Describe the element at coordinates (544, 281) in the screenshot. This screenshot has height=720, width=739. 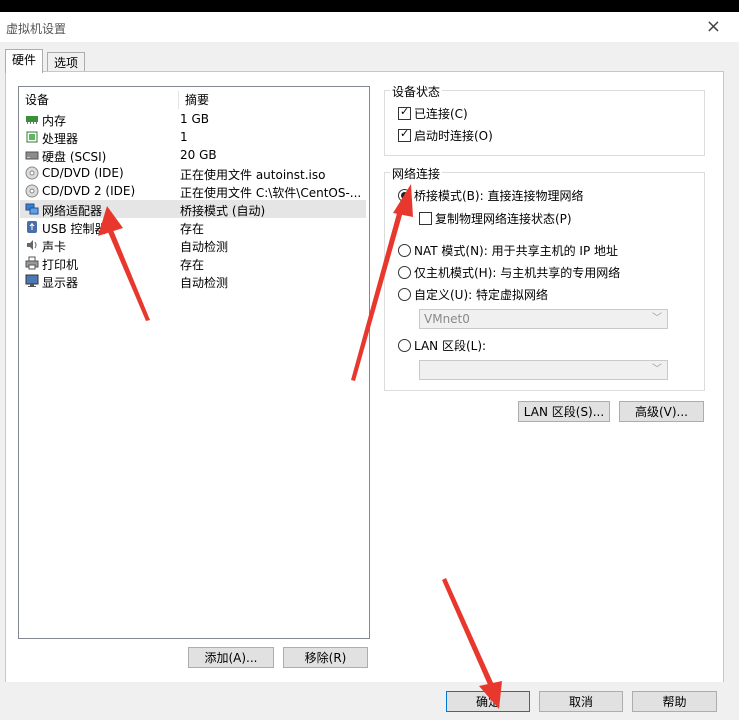
I see `network-connection-group` at that location.